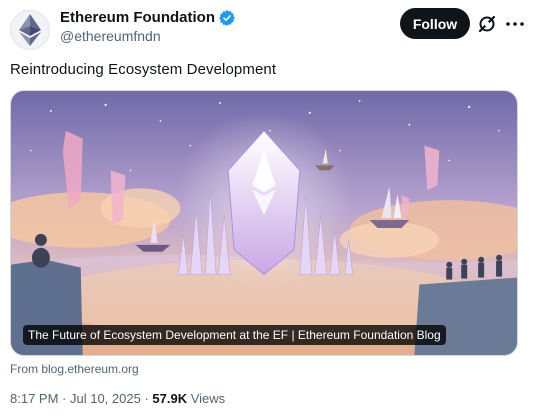  What do you see at coordinates (227, 18) in the screenshot?
I see `verified-badge-icon` at bounding box center [227, 18].